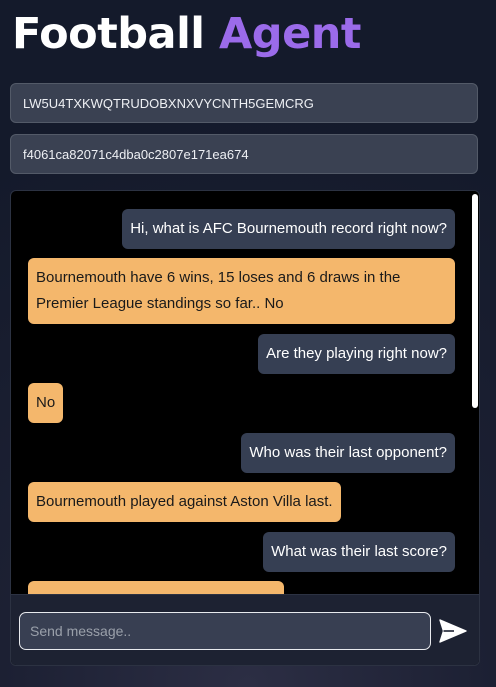 This screenshot has height=687, width=496. I want to click on app-title: Football Agent, so click(186, 34).